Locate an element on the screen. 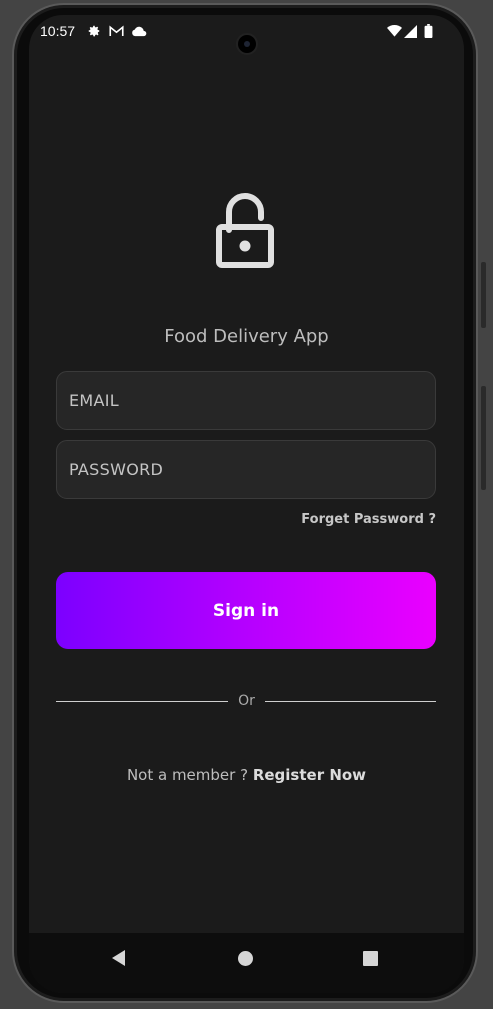 This screenshot has width=493, height=1009. back-icon is located at coordinates (118, 958).